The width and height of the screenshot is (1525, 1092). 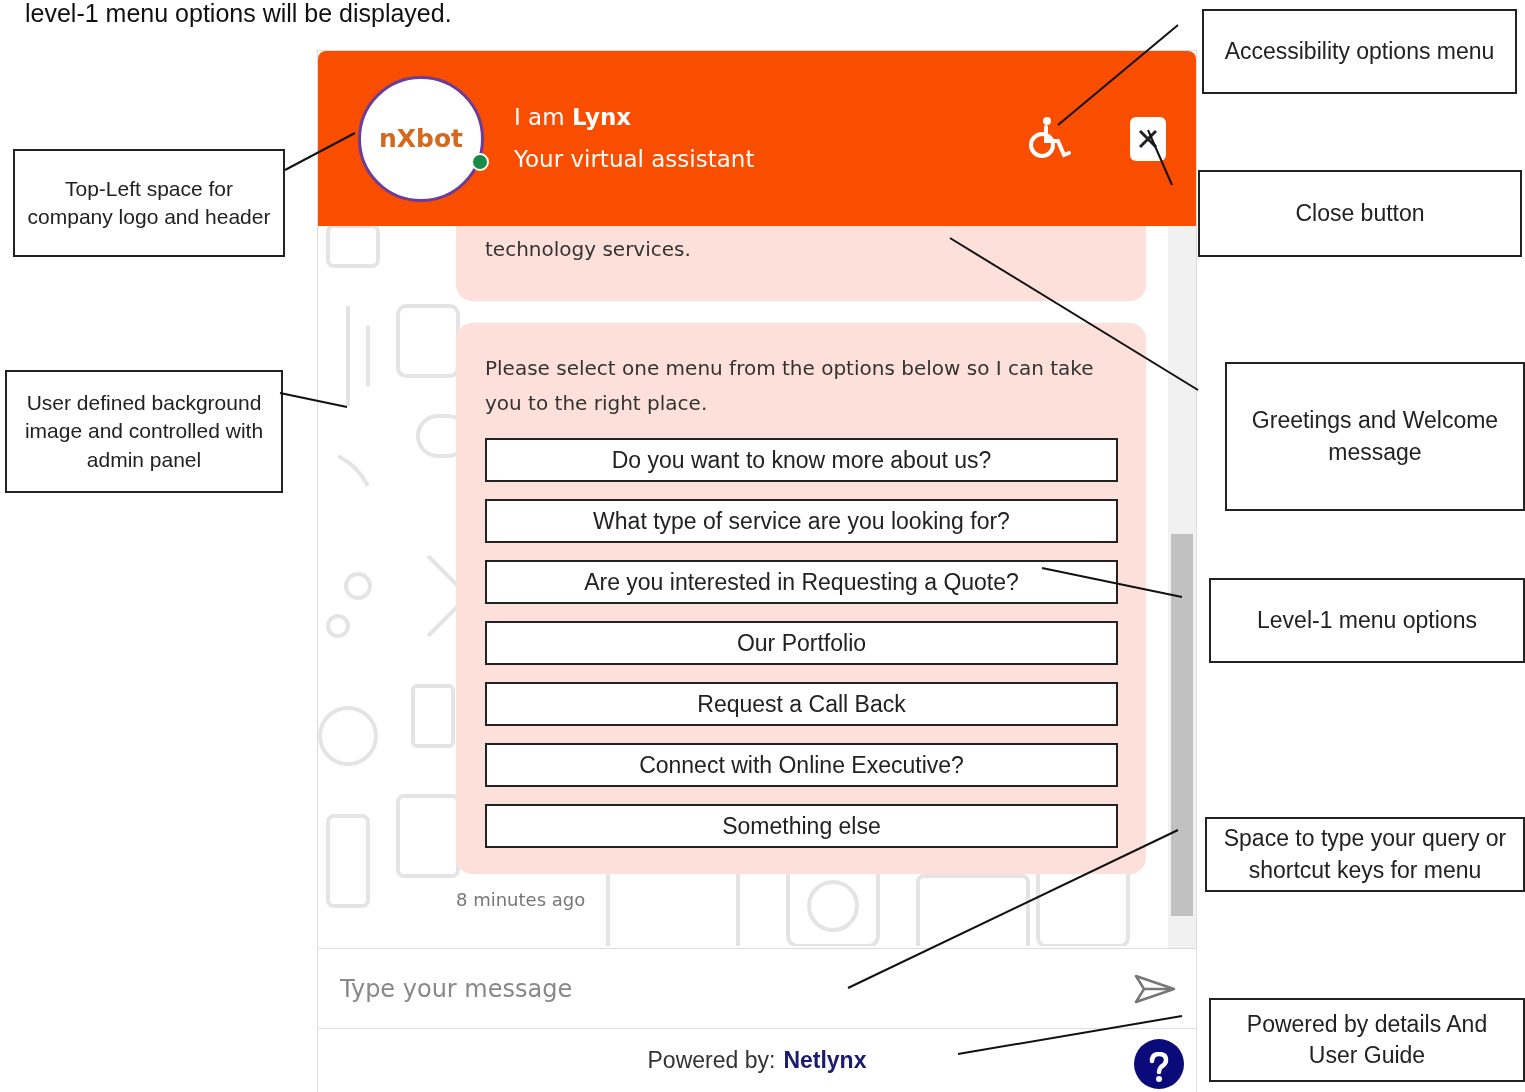 What do you see at coordinates (588, 249) in the screenshot?
I see `message-text: technology services.` at bounding box center [588, 249].